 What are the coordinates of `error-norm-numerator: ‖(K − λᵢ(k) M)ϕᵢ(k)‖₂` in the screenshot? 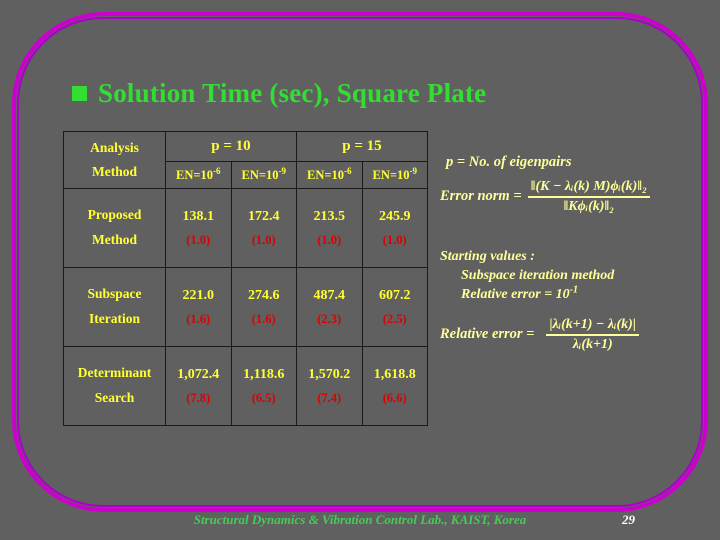 It's located at (588, 186).